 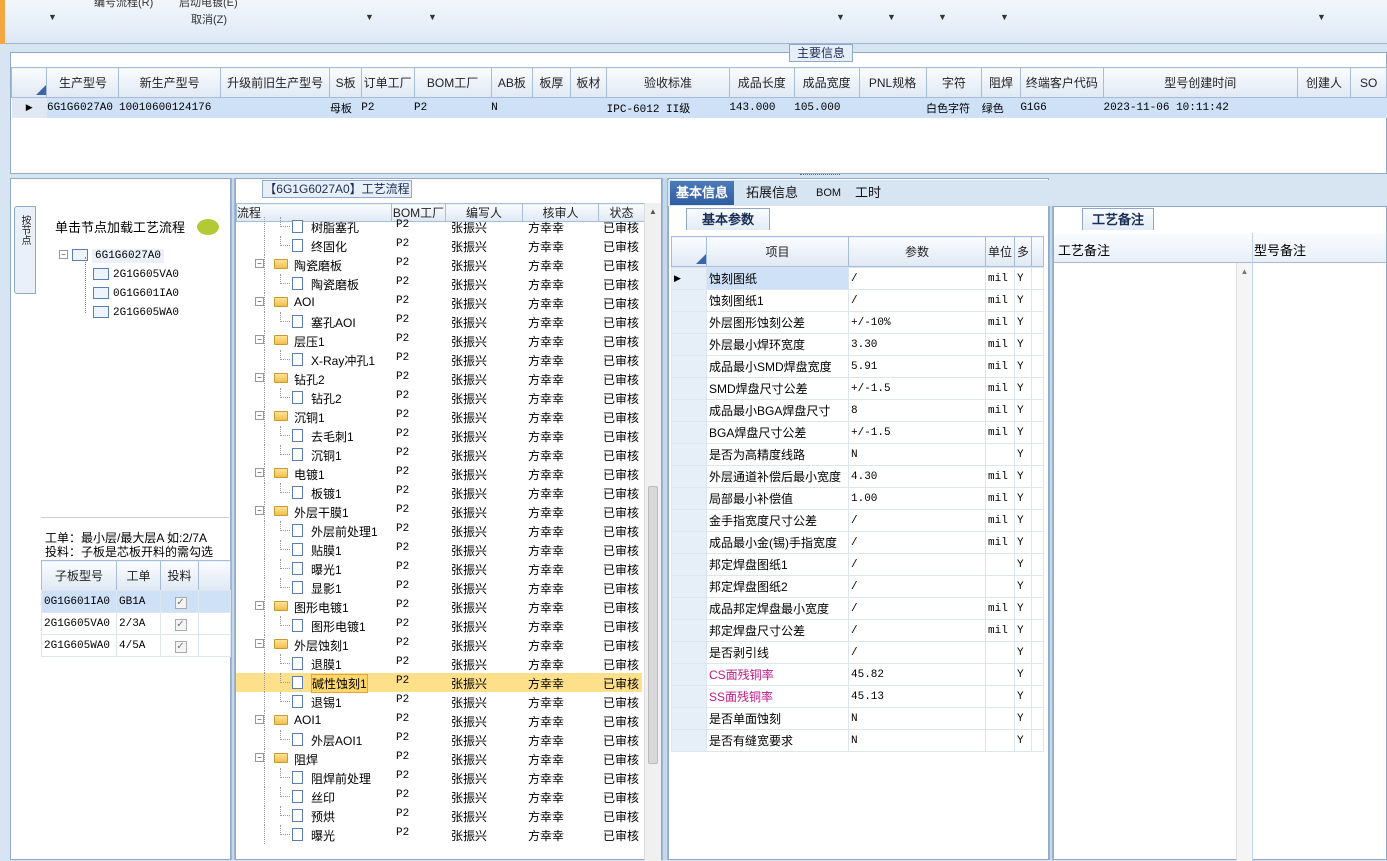 I want to click on flow-row: 去毛刺1 P2 张振兴 方幸幸 已审核, so click(x=439, y=435).